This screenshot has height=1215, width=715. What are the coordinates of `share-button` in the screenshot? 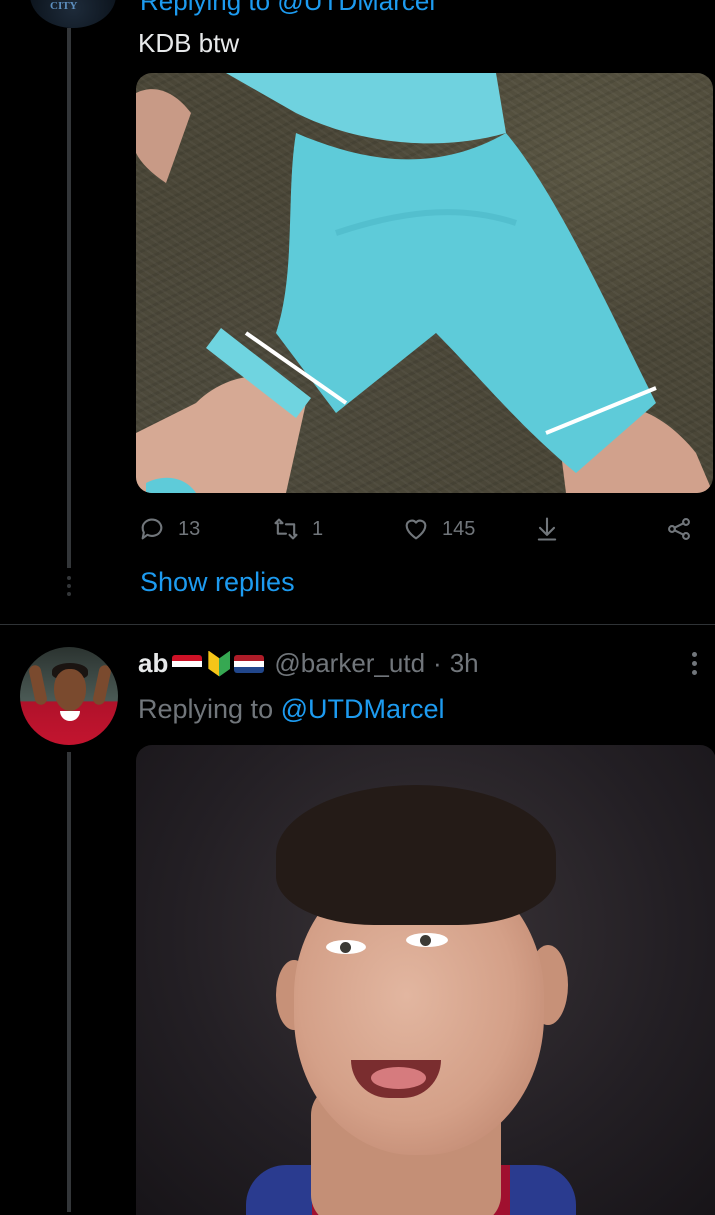 It's located at (679, 529).